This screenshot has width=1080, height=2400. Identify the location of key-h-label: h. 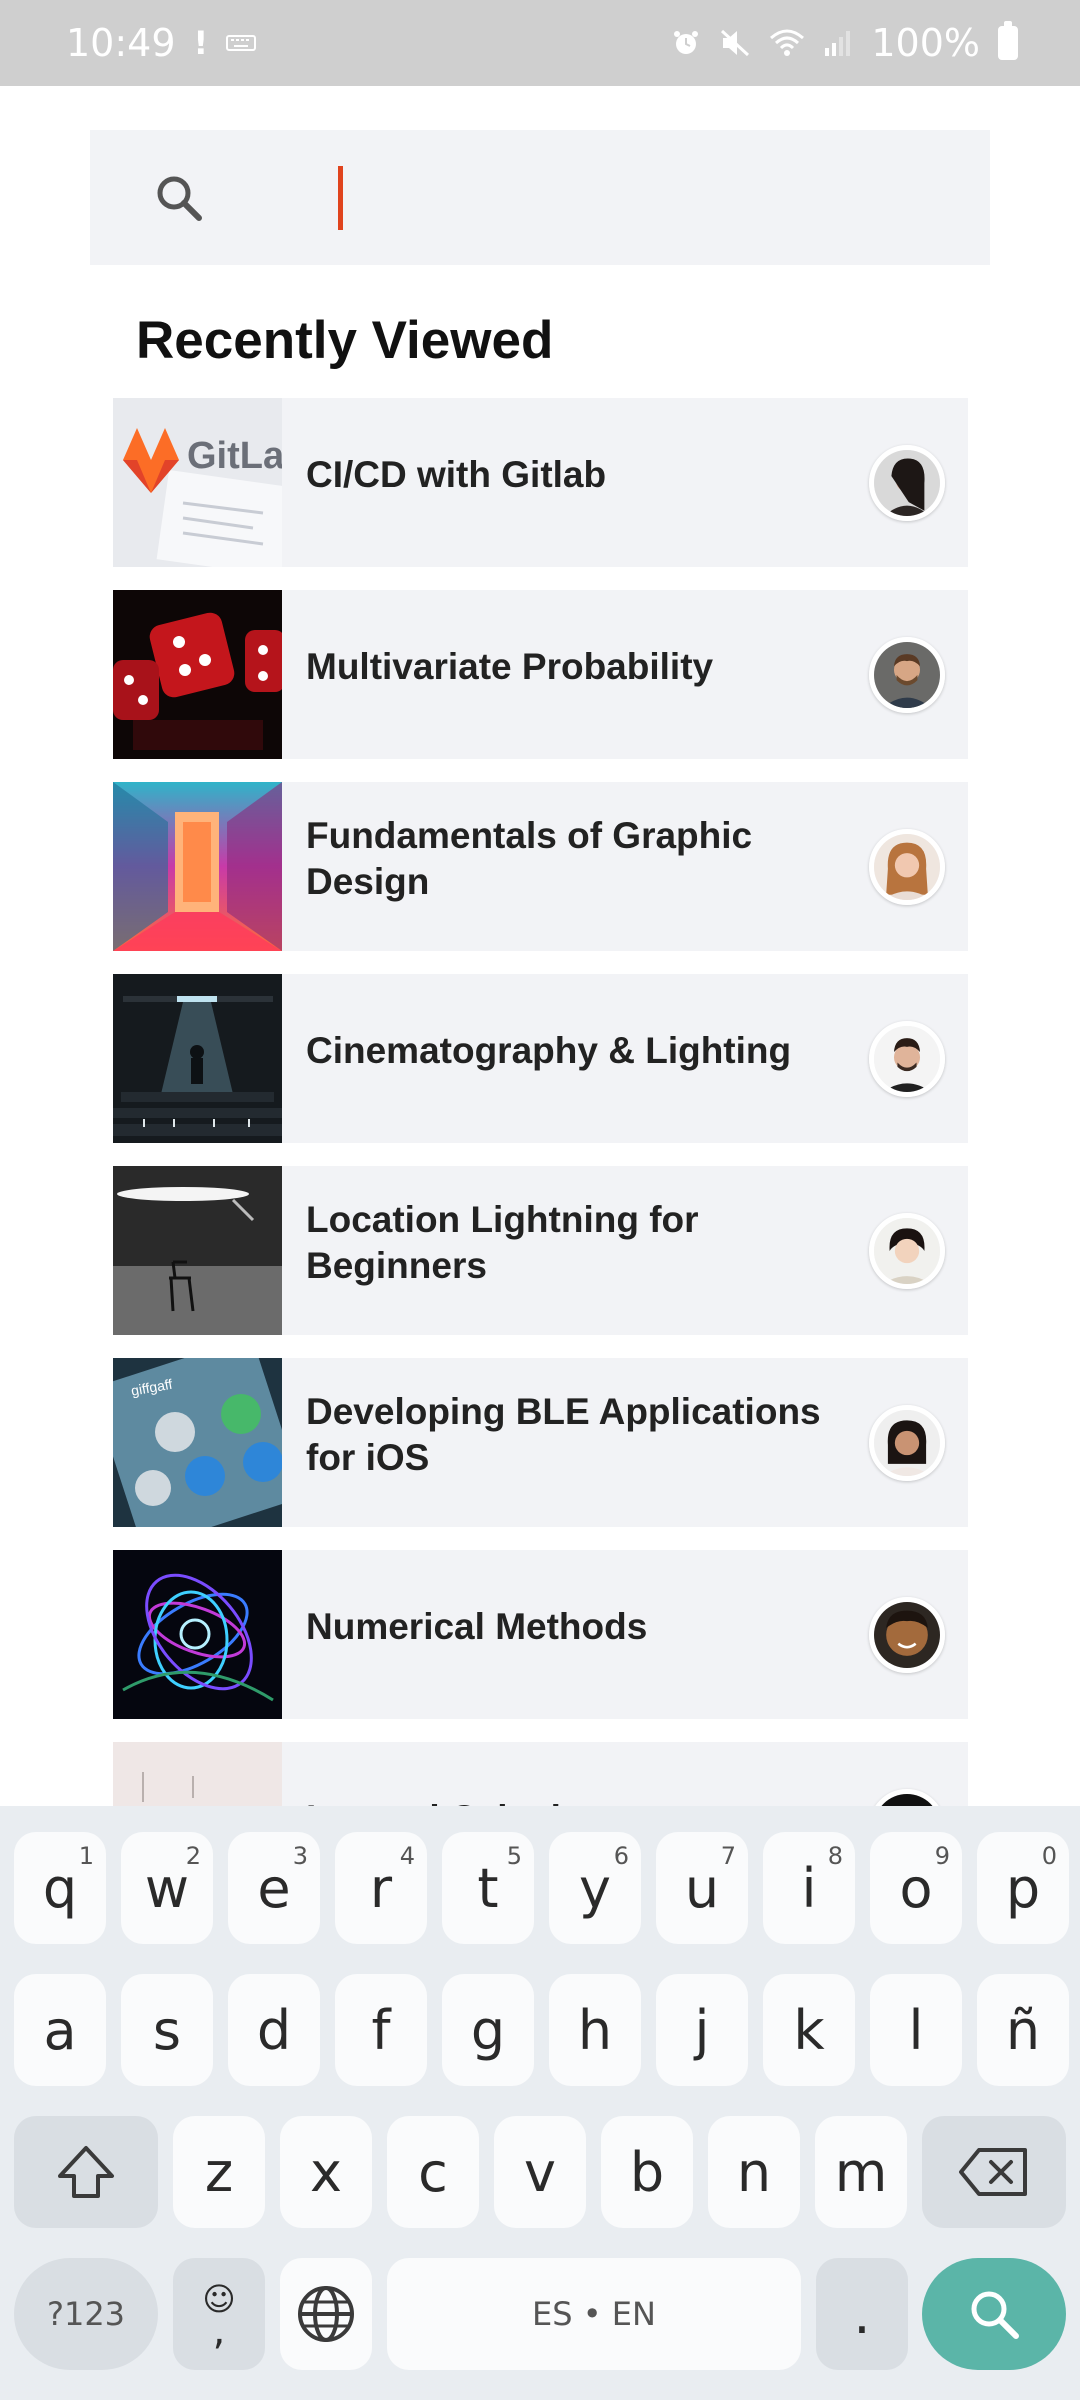
(595, 2030).